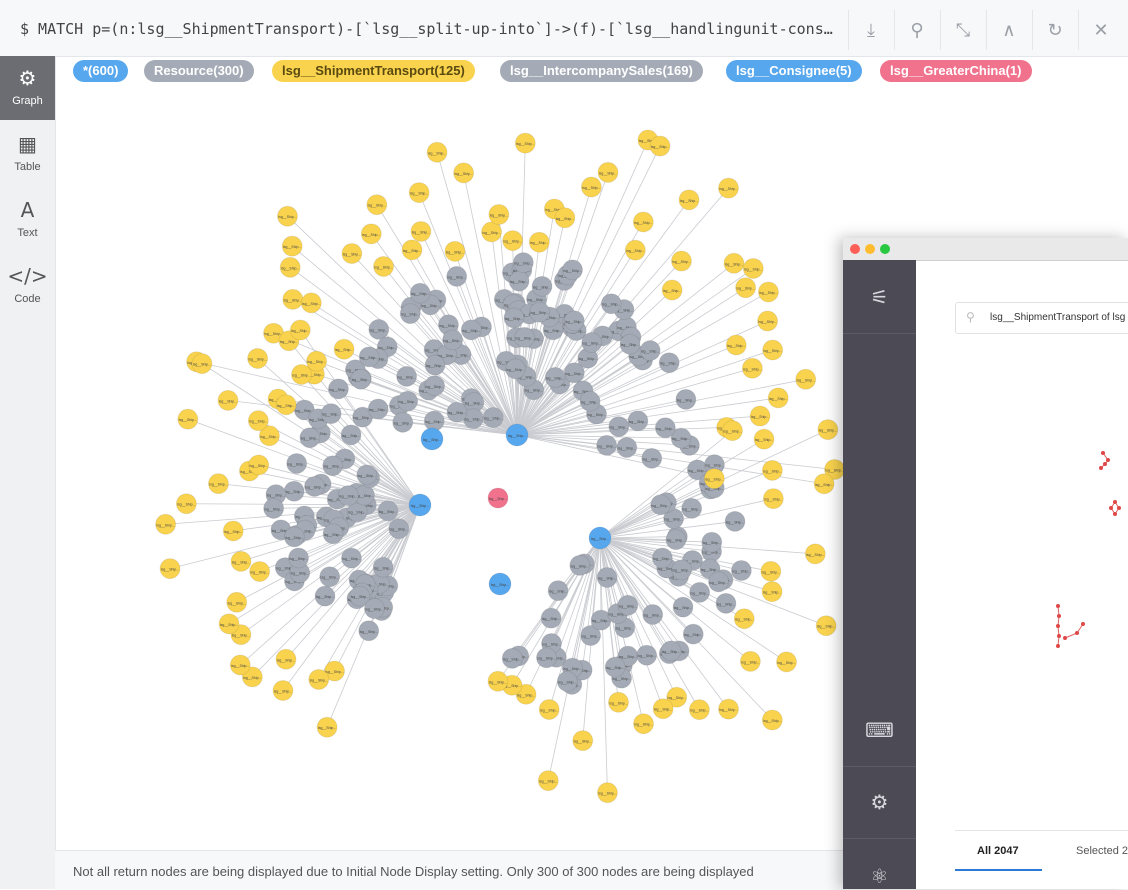 The width and height of the screenshot is (1128, 890). Describe the element at coordinates (199, 71) in the screenshot. I see `label-tag: Resource(300)` at that location.